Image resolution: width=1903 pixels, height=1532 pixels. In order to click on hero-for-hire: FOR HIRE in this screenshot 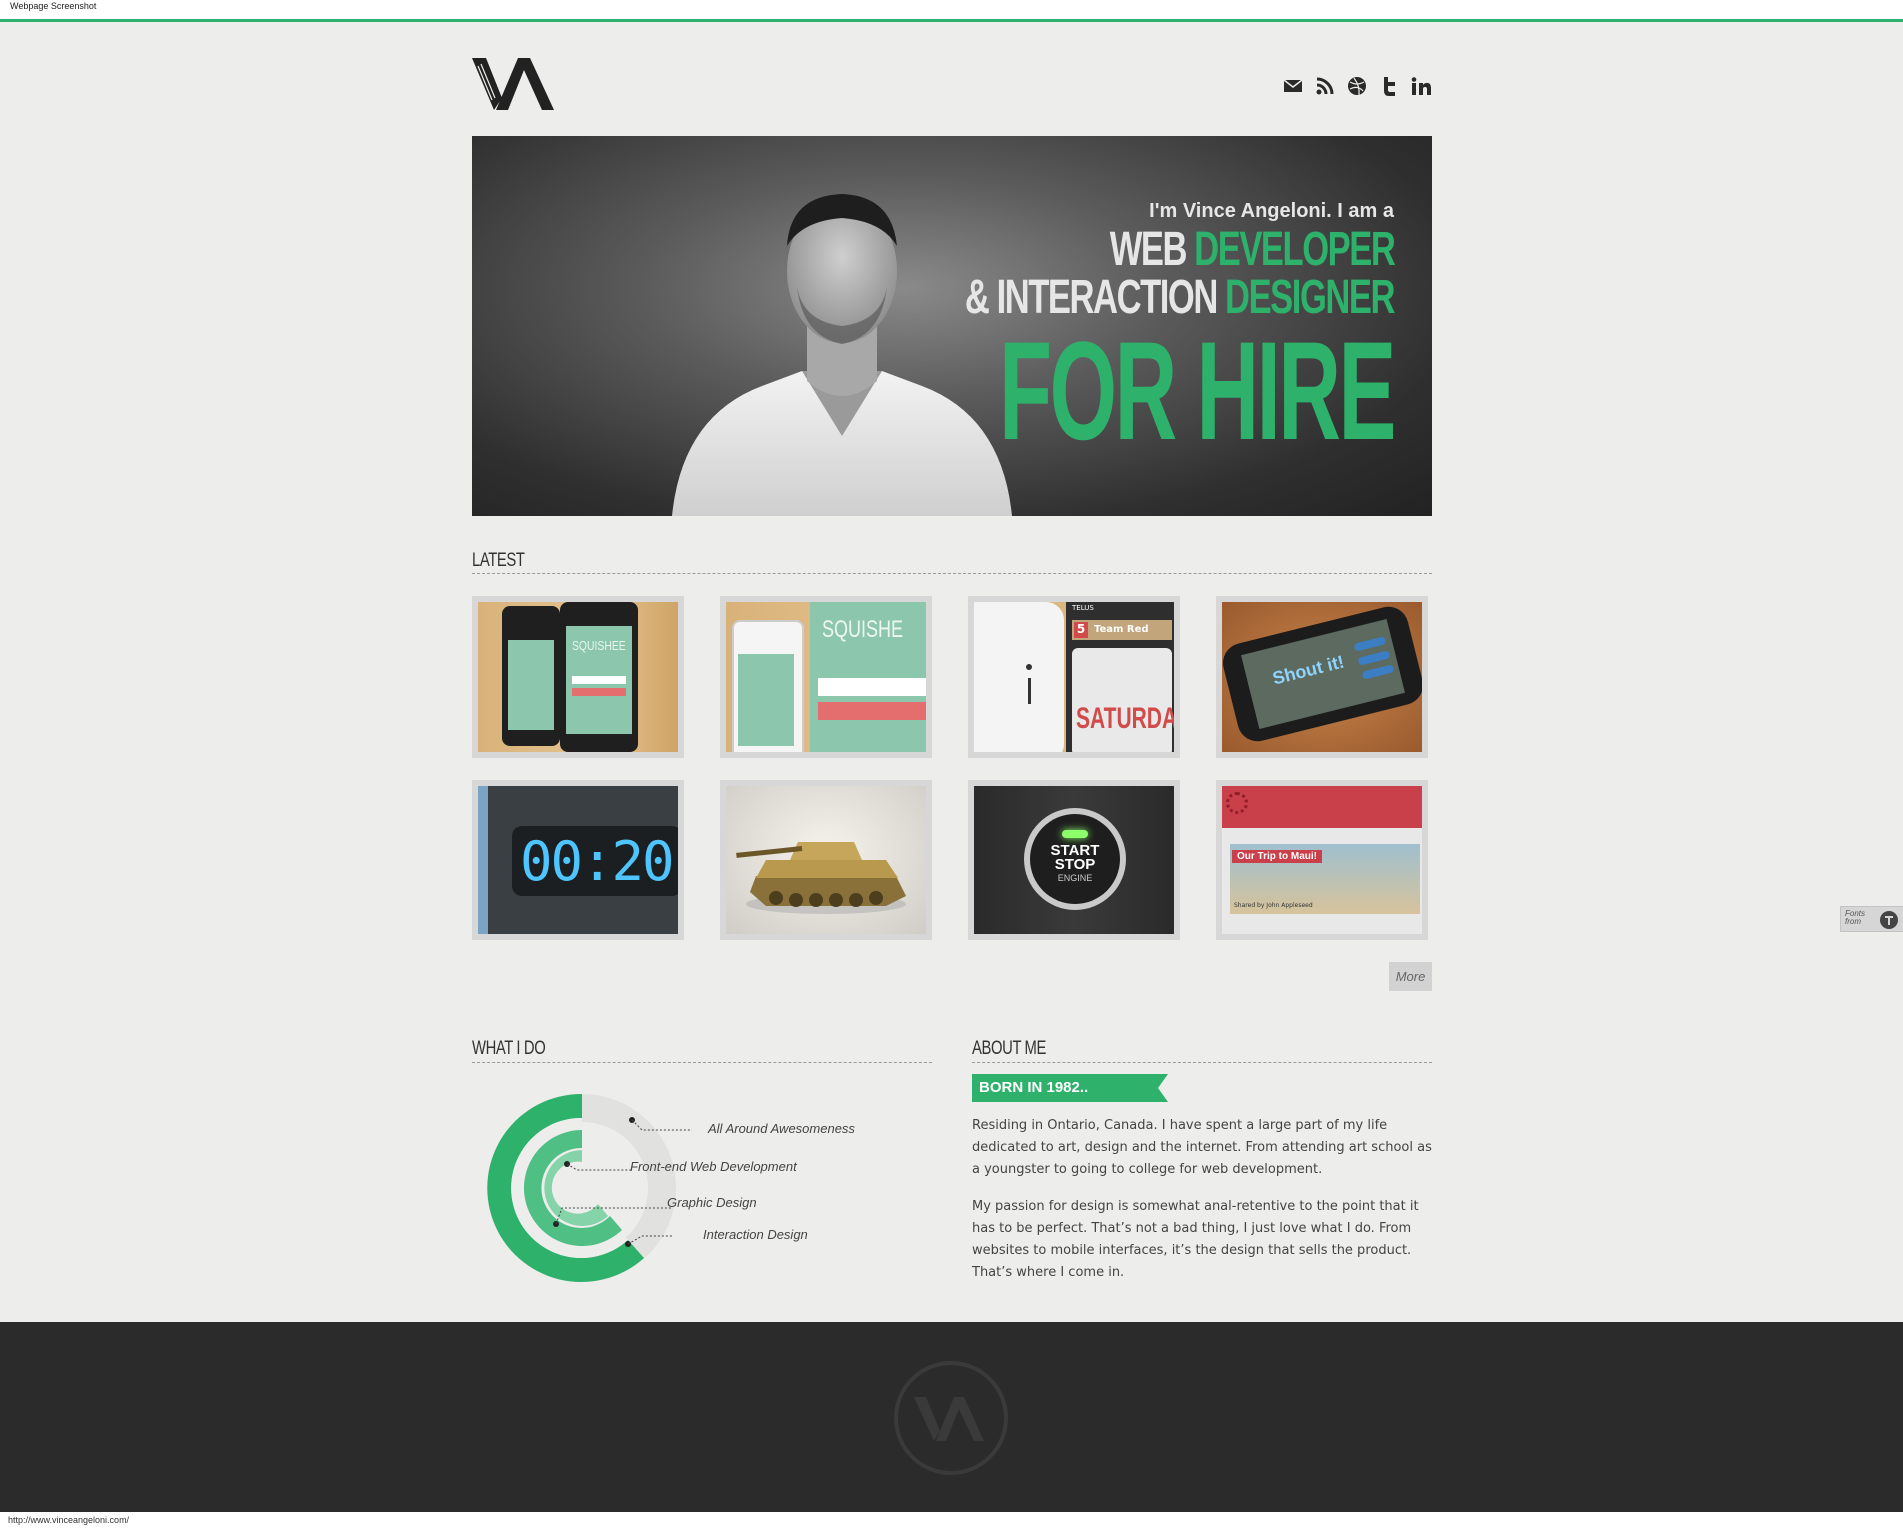, I will do `click(1197, 390)`.